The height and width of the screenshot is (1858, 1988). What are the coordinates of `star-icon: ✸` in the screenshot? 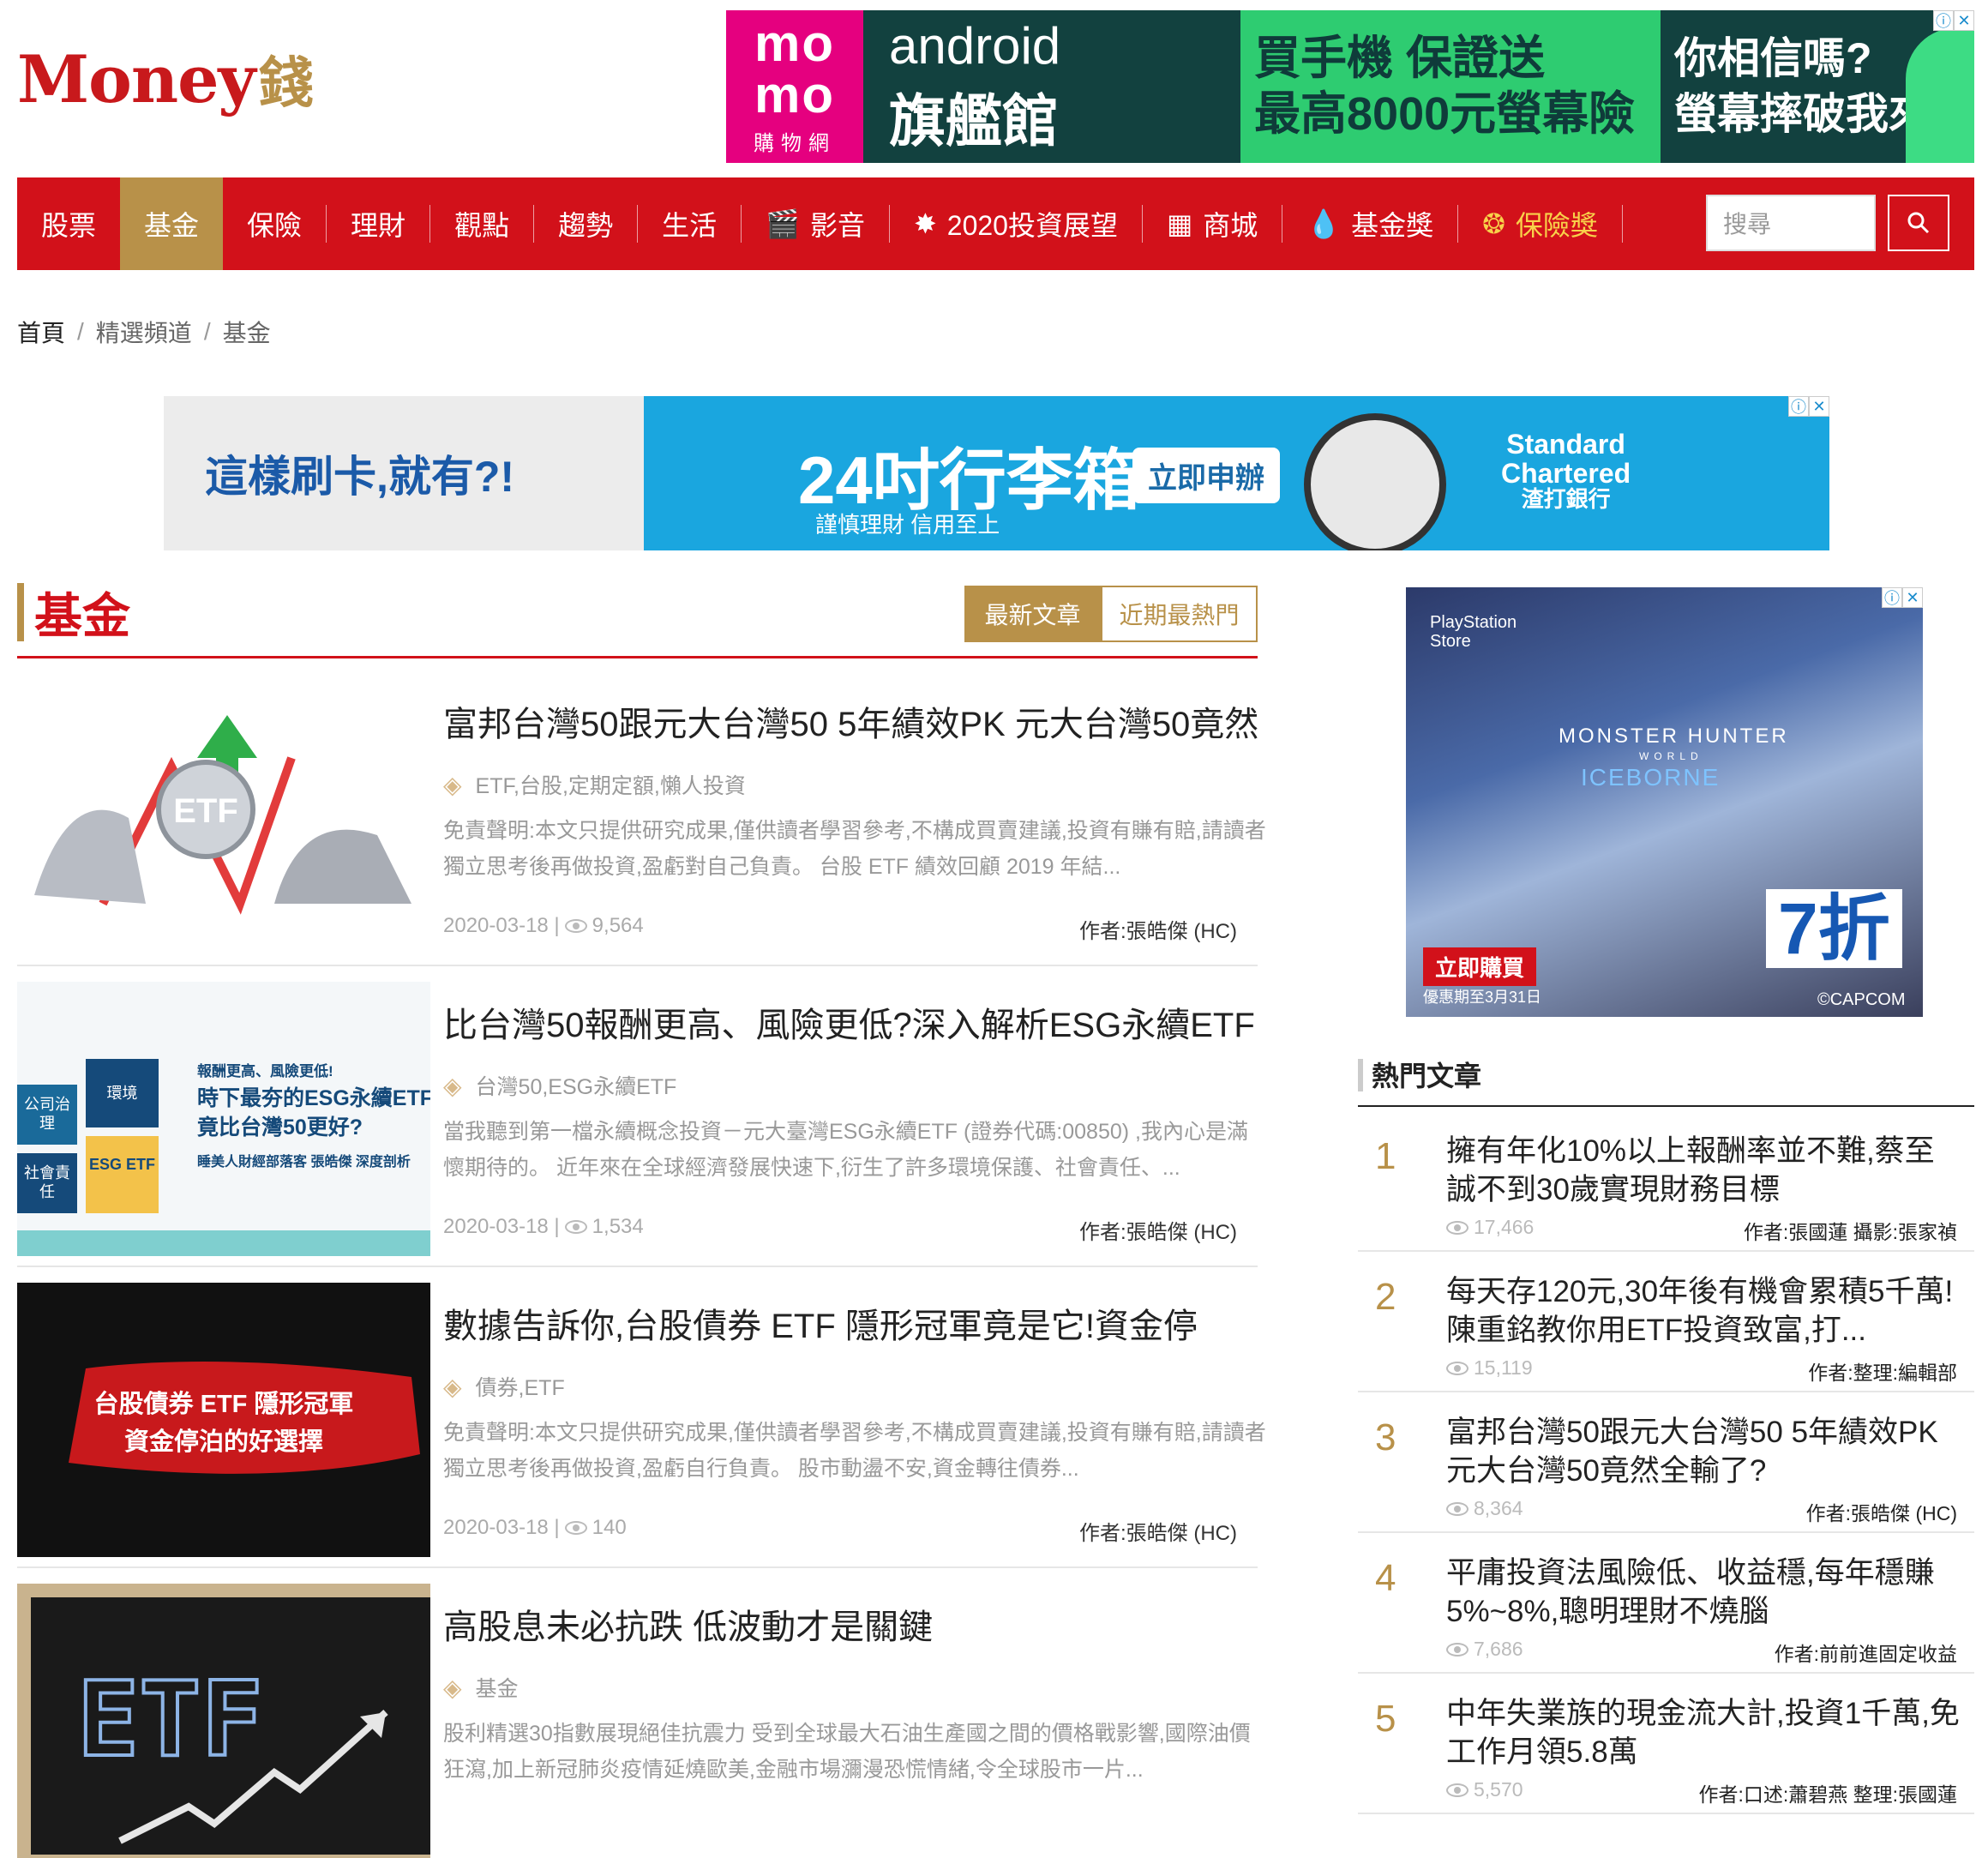 It's located at (925, 223).